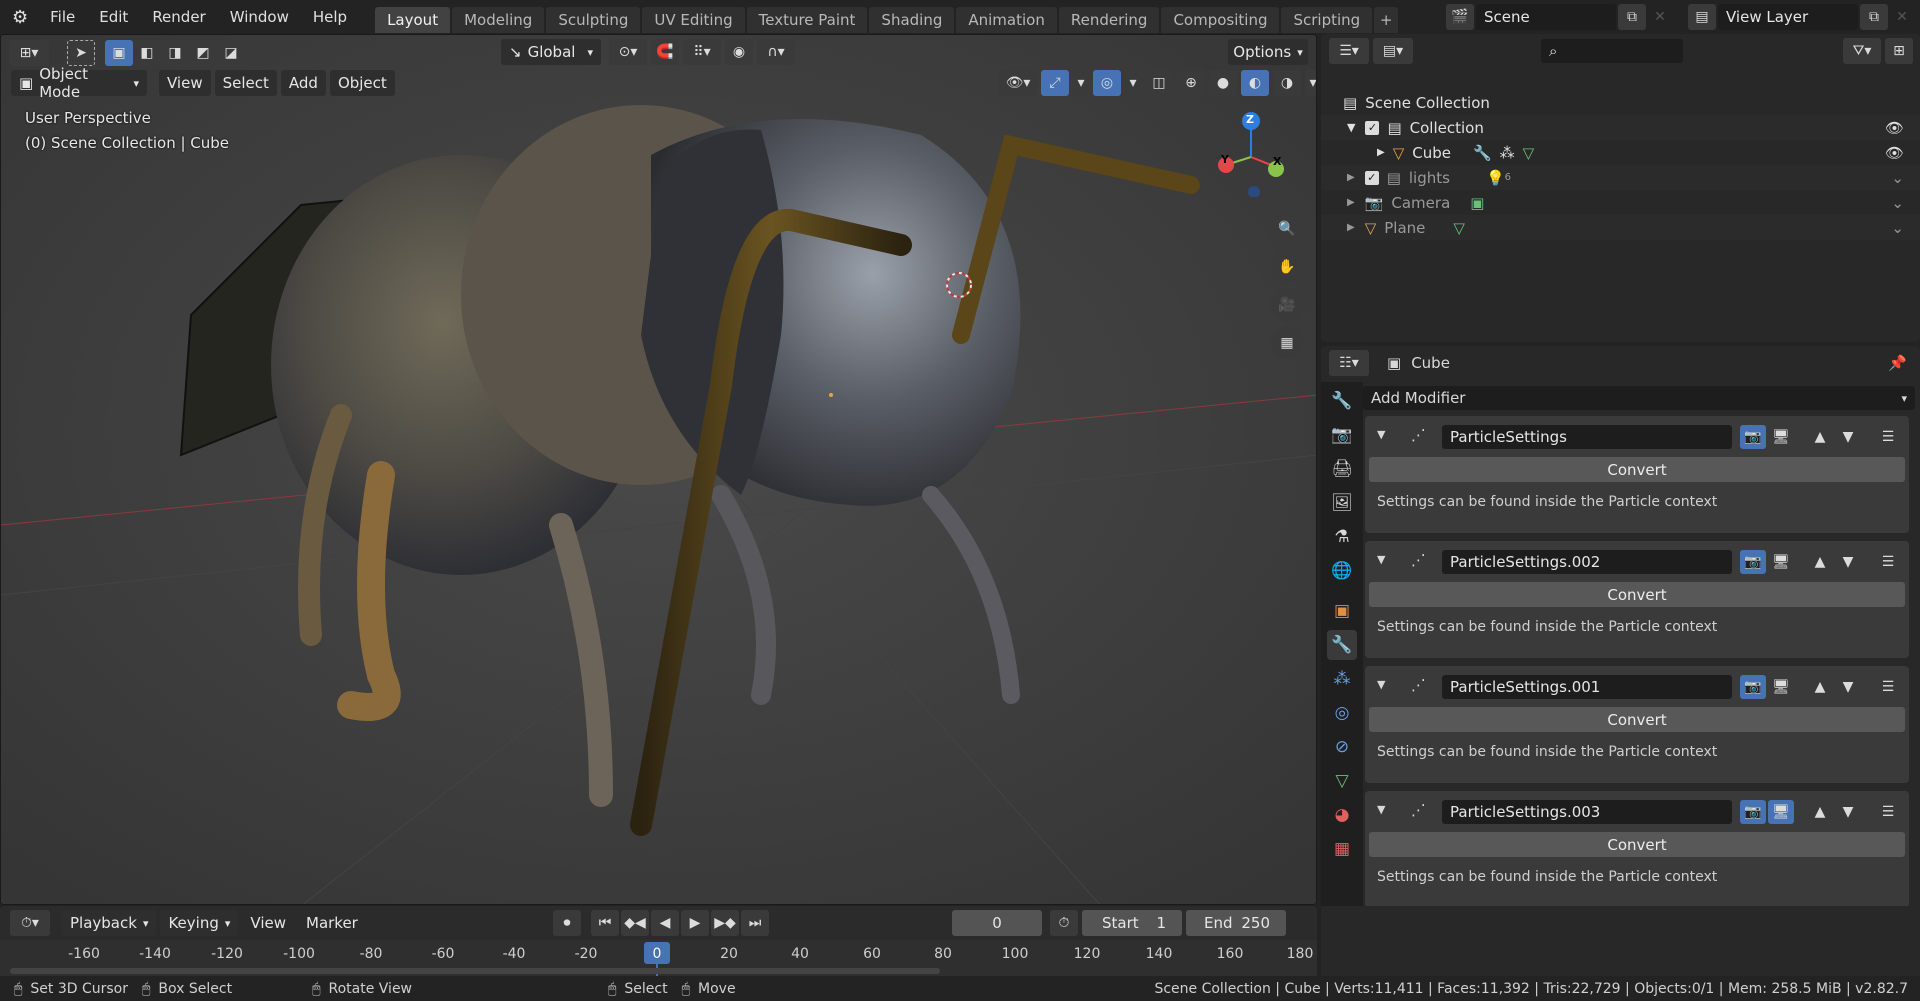 The width and height of the screenshot is (1920, 1001). What do you see at coordinates (1287, 229) in the screenshot?
I see `zoom-icon: 🔍` at bounding box center [1287, 229].